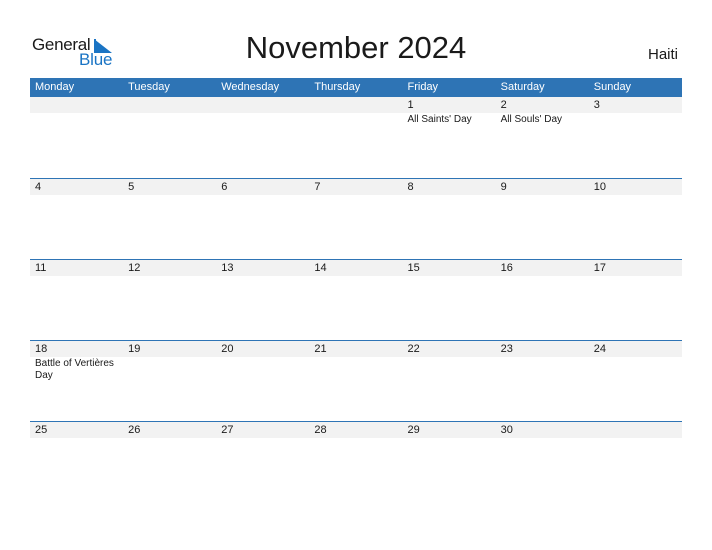 This screenshot has height=550, width=712. Describe the element at coordinates (596, 105) in the screenshot. I see `day-number: 3` at that location.